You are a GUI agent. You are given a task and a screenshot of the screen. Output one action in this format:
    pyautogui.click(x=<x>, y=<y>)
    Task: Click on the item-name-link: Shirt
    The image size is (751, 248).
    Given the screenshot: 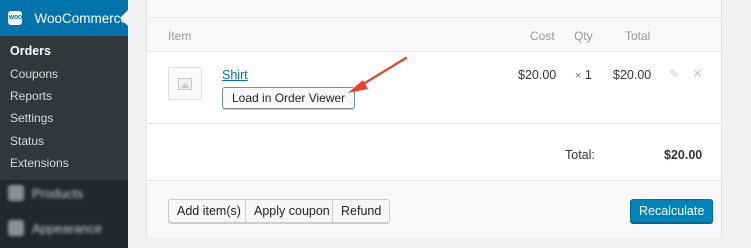 What is the action you would take?
    pyautogui.click(x=235, y=75)
    